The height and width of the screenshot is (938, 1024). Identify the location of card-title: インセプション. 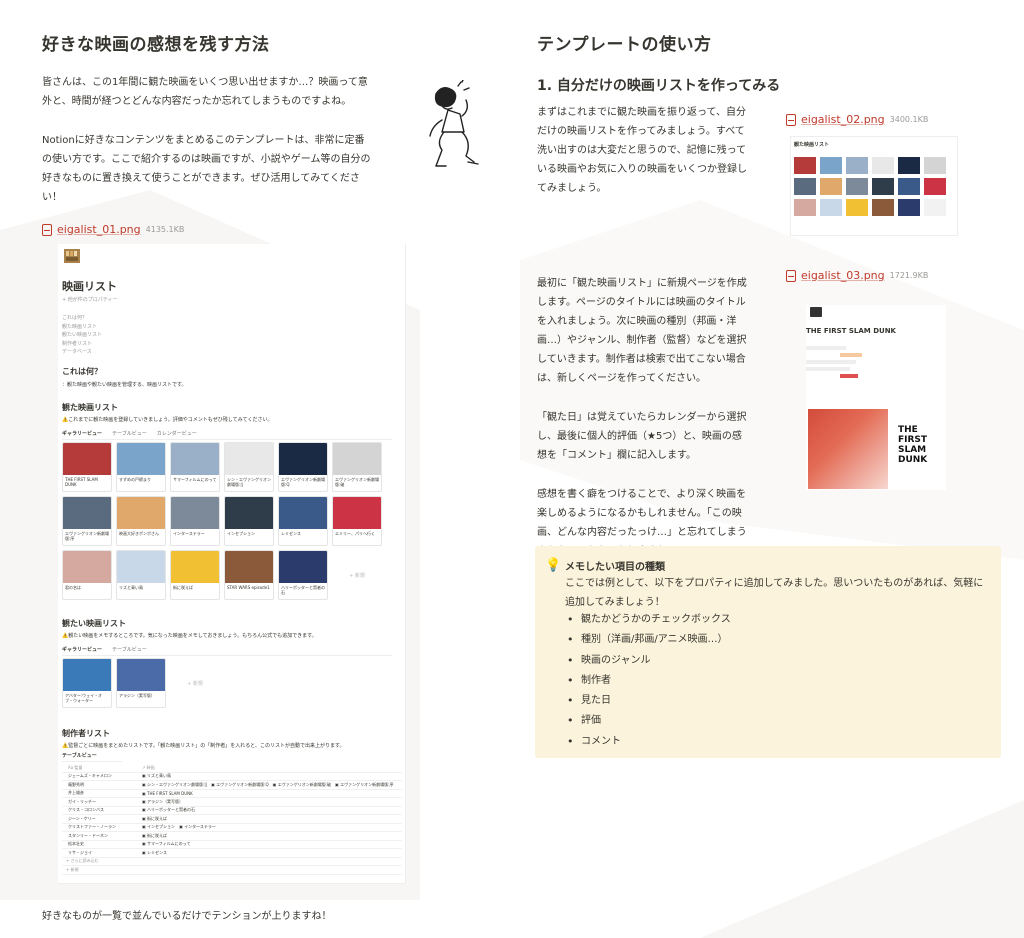
(241, 533).